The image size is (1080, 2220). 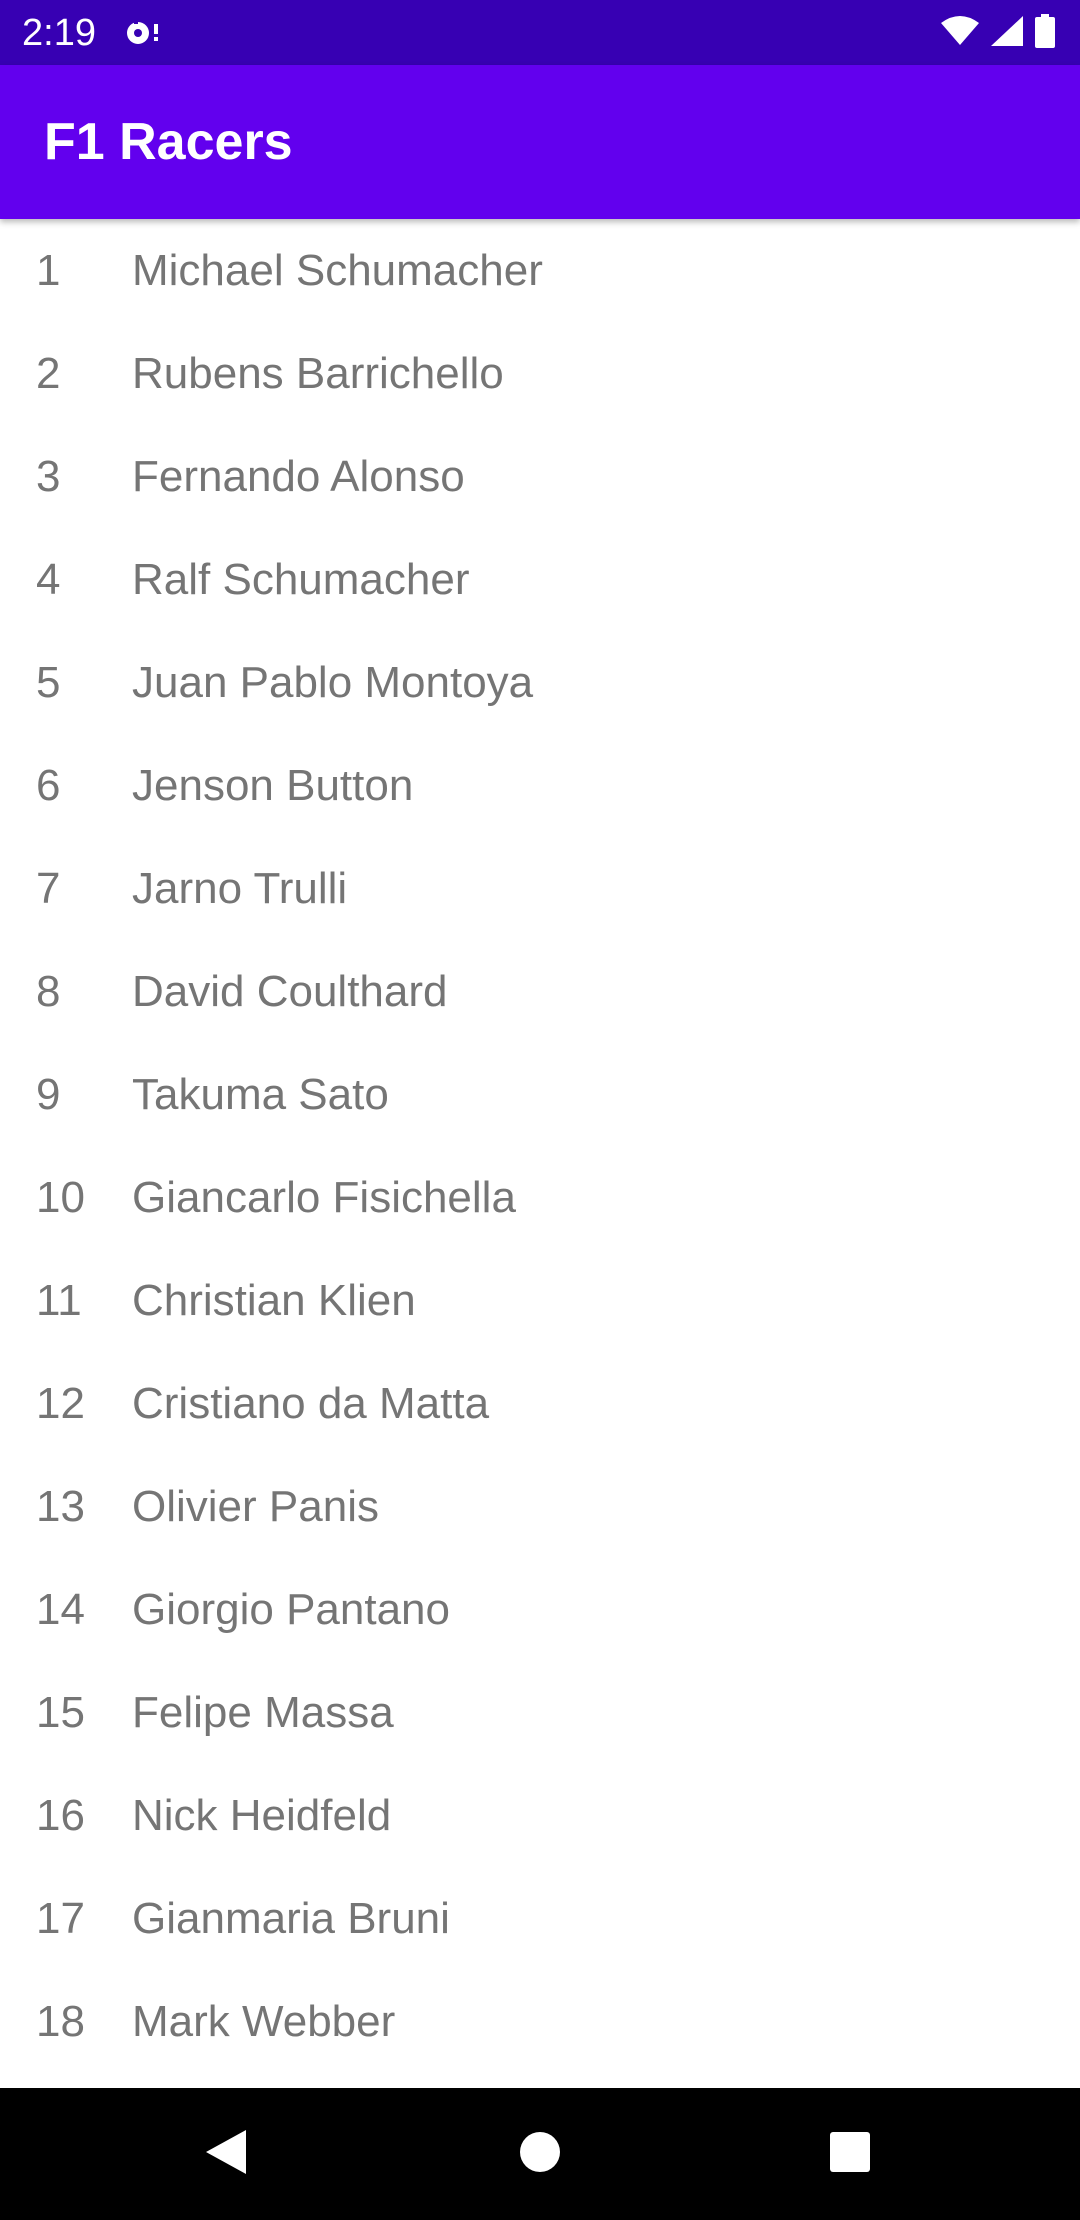 I want to click on list-item: 10 Giancarlo Fisichella, so click(x=540, y=1197).